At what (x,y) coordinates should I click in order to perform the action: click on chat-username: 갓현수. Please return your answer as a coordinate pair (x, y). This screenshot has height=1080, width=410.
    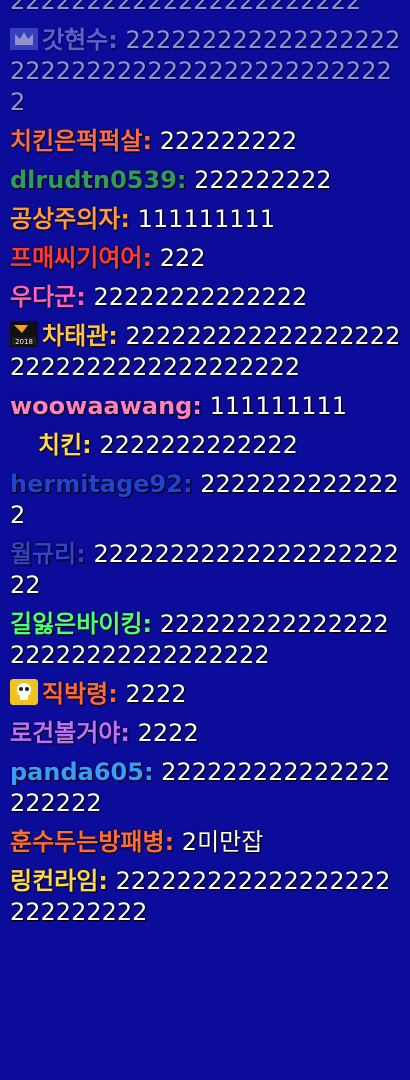
    Looking at the image, I should click on (75, 40).